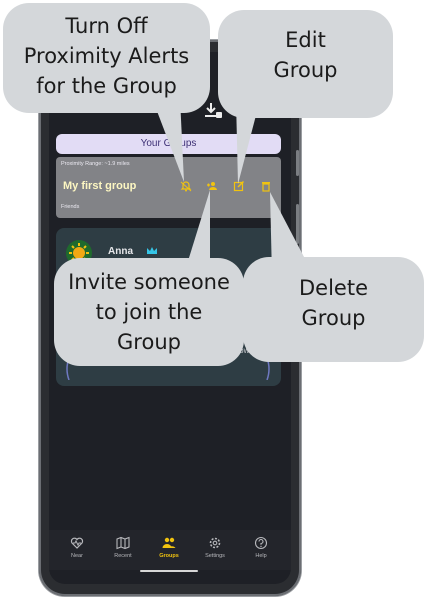 This screenshot has height=600, width=429. Describe the element at coordinates (169, 571) in the screenshot. I see `home-indicator` at that location.